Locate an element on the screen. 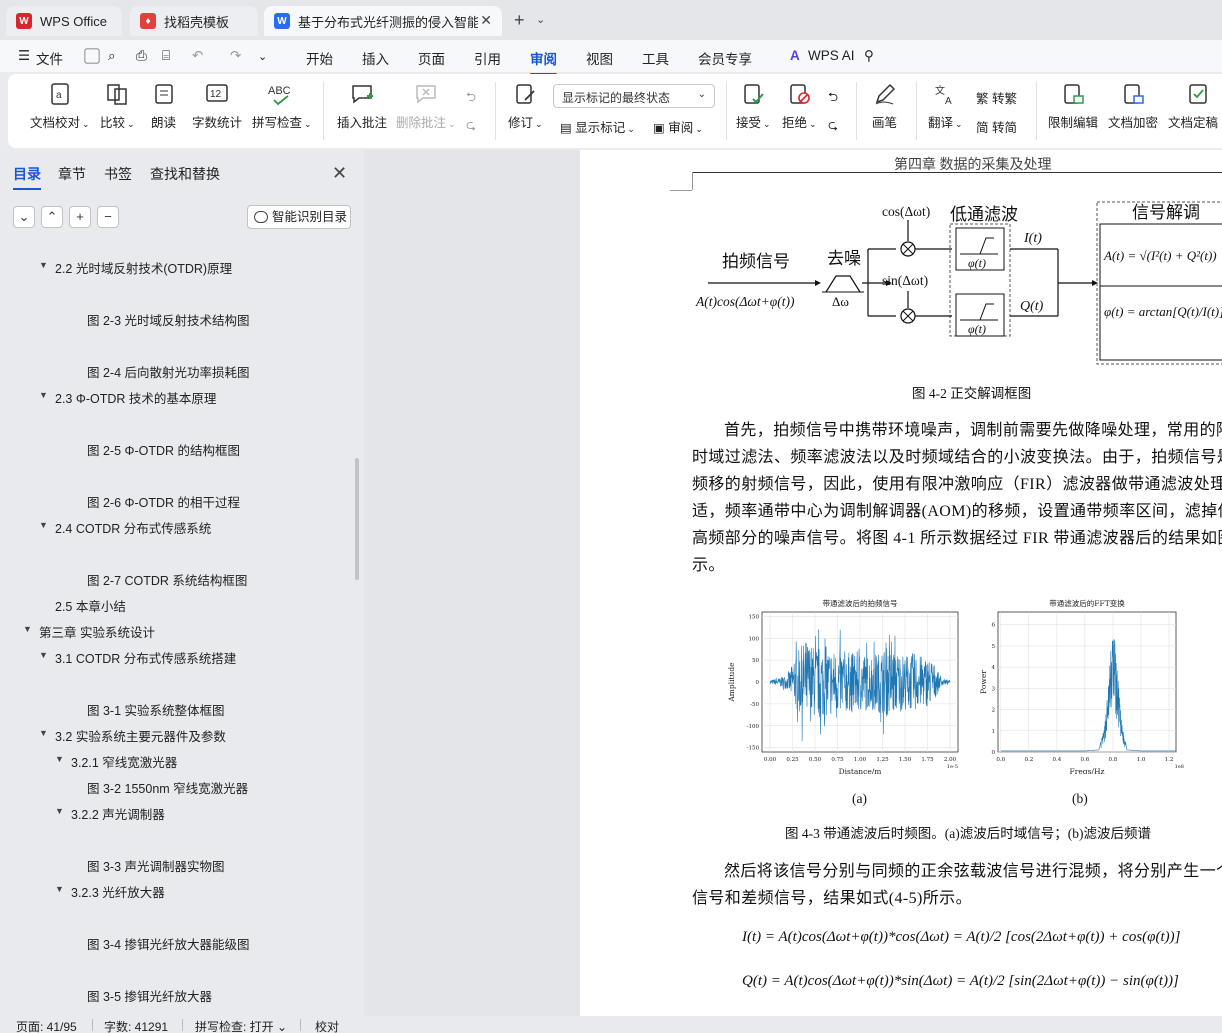 Image resolution: width=1222 pixels, height=1033 pixels. add-heading-button: + is located at coordinates (80, 217).